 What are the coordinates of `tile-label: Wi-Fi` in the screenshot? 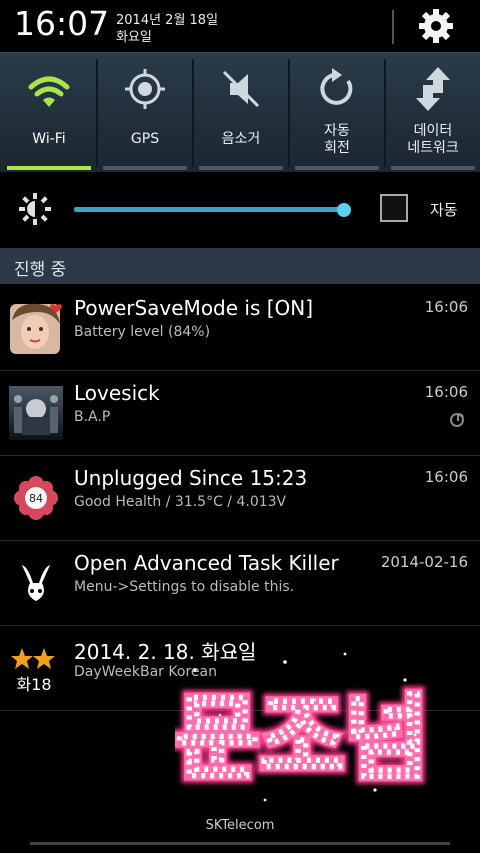 It's located at (49, 139).